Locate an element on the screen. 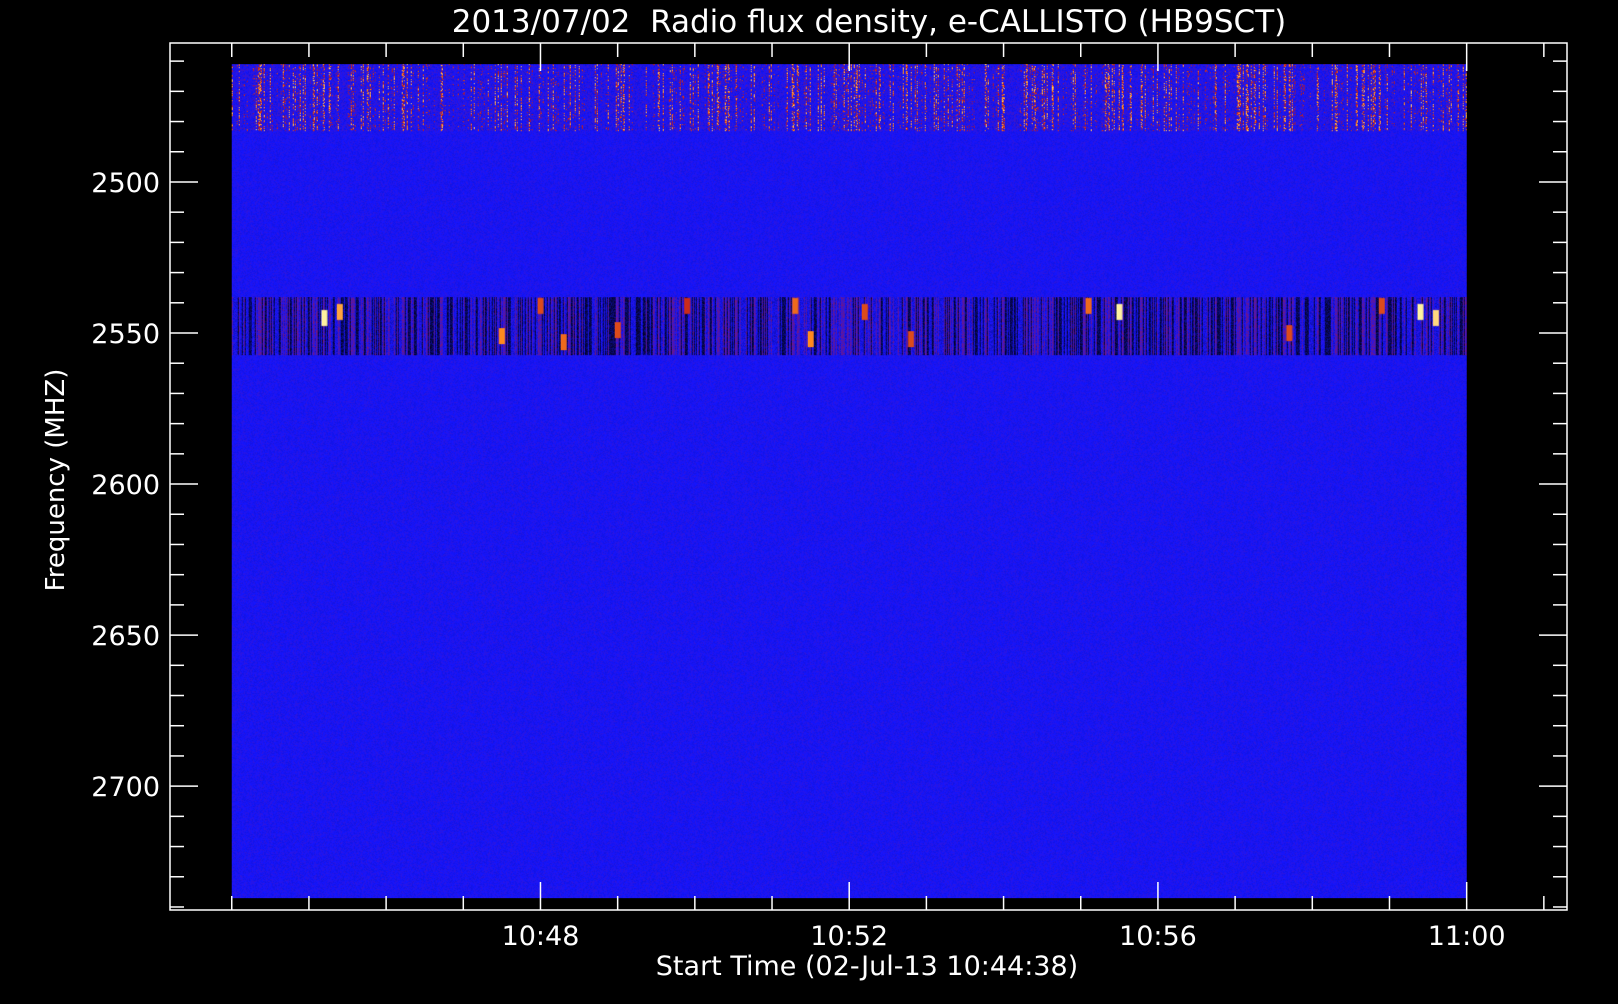 The image size is (1618, 1004). y-tick-label: 2700 is located at coordinates (125, 787).